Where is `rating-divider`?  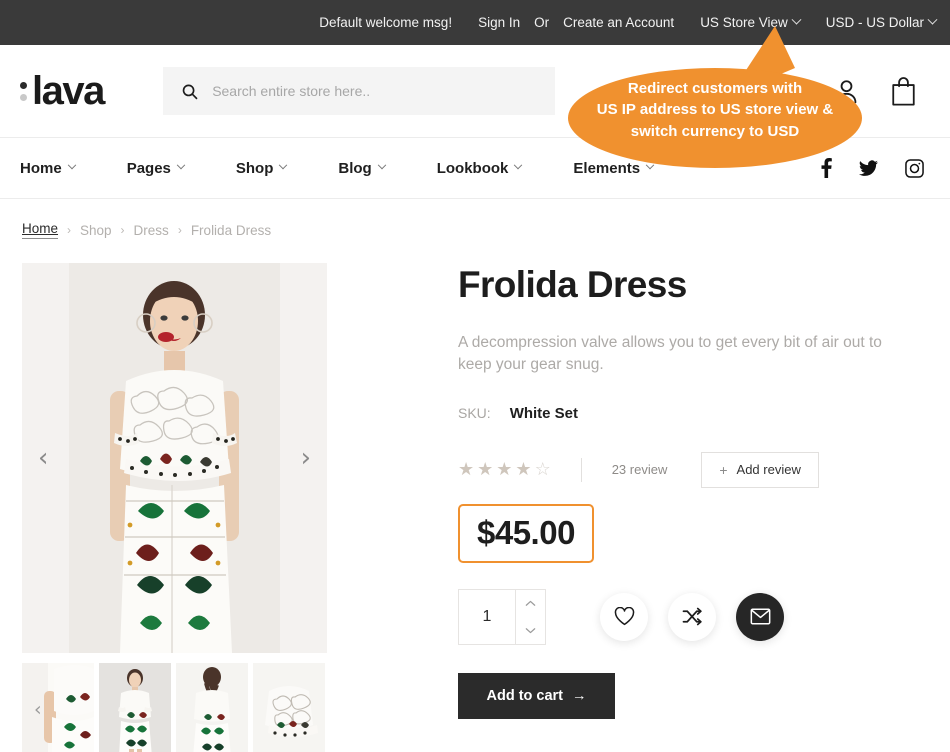 rating-divider is located at coordinates (581, 469).